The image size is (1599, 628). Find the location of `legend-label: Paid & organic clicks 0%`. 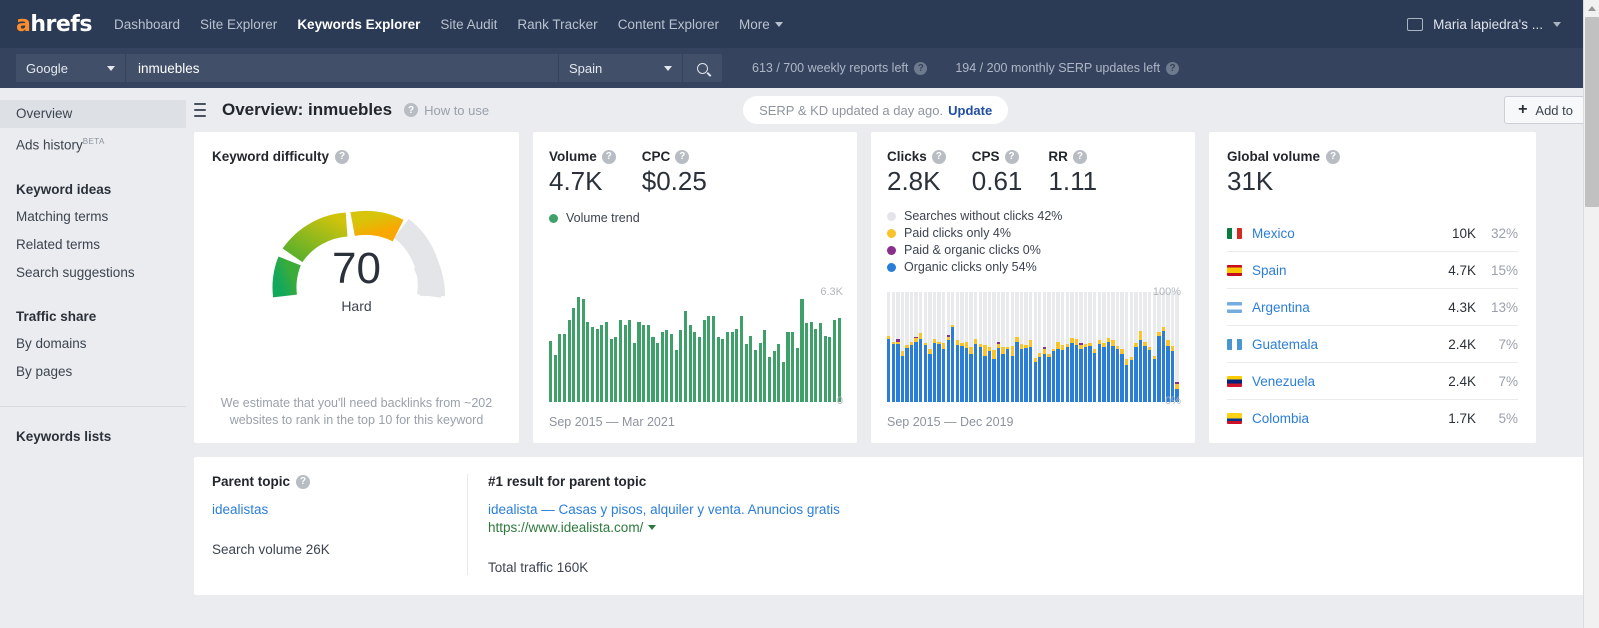

legend-label: Paid & organic clicks 0% is located at coordinates (972, 250).